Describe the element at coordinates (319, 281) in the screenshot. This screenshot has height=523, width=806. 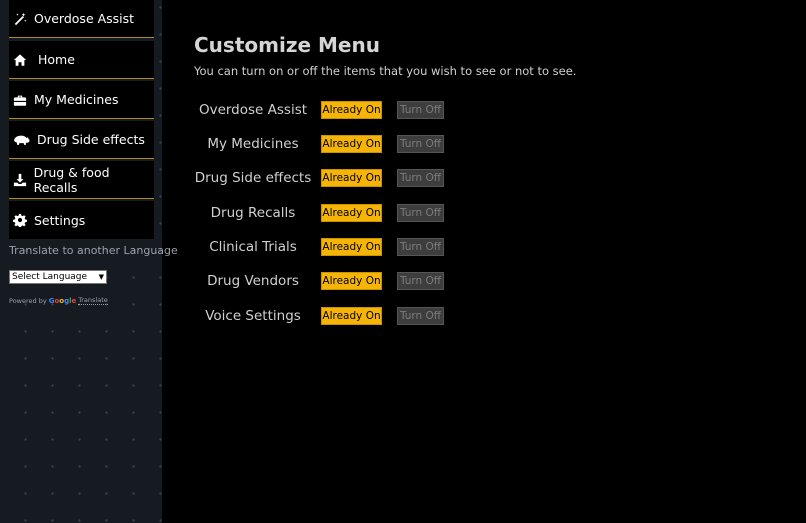
I see `menu-toggle-row: Drug Vendors Already On Turn Off` at that location.